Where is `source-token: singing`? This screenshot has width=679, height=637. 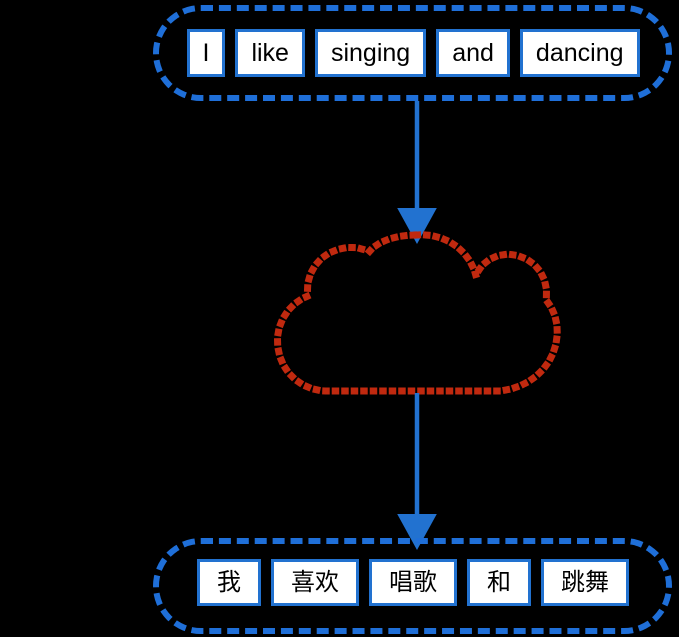
source-token: singing is located at coordinates (370, 53).